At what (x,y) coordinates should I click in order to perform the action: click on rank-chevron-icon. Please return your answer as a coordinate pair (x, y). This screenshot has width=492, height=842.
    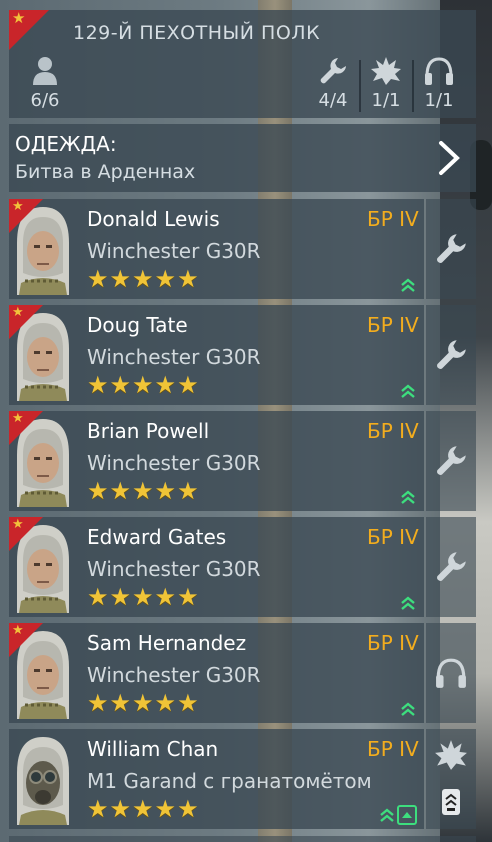
    Looking at the image, I should click on (451, 802).